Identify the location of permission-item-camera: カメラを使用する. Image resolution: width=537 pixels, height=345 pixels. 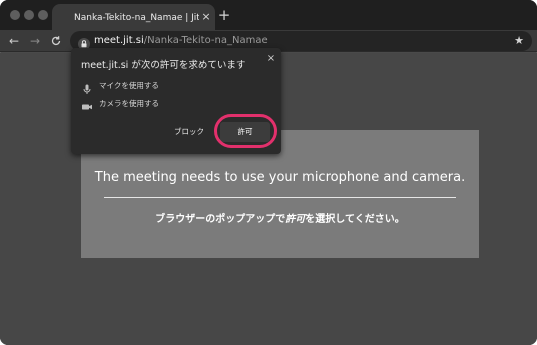
(156, 104).